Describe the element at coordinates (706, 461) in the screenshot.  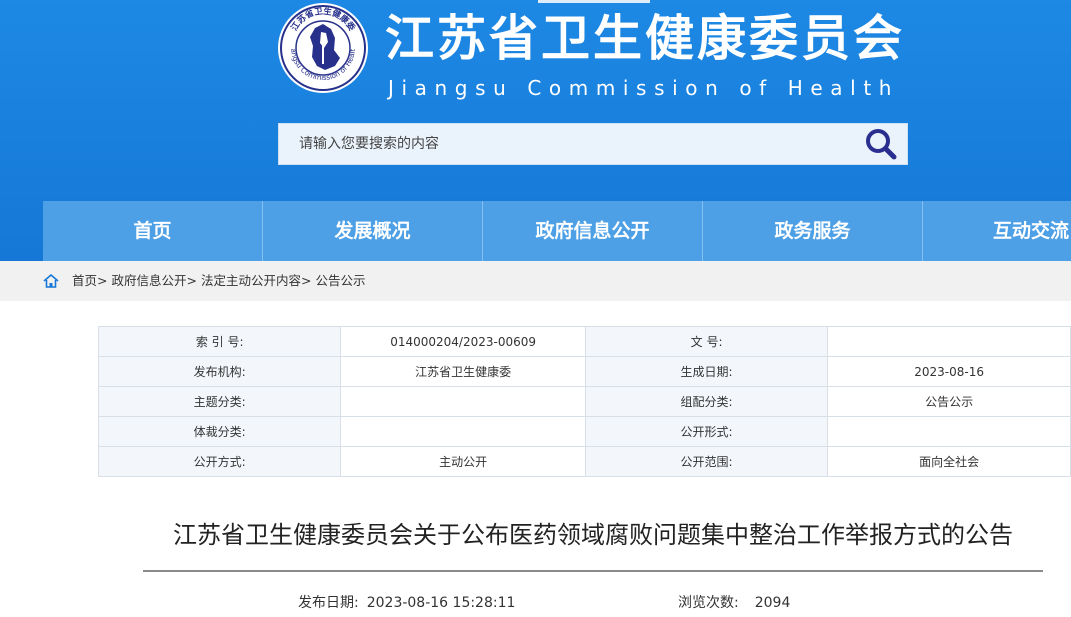
I see `info-label-disclosure-scope: 公开范围:` at that location.